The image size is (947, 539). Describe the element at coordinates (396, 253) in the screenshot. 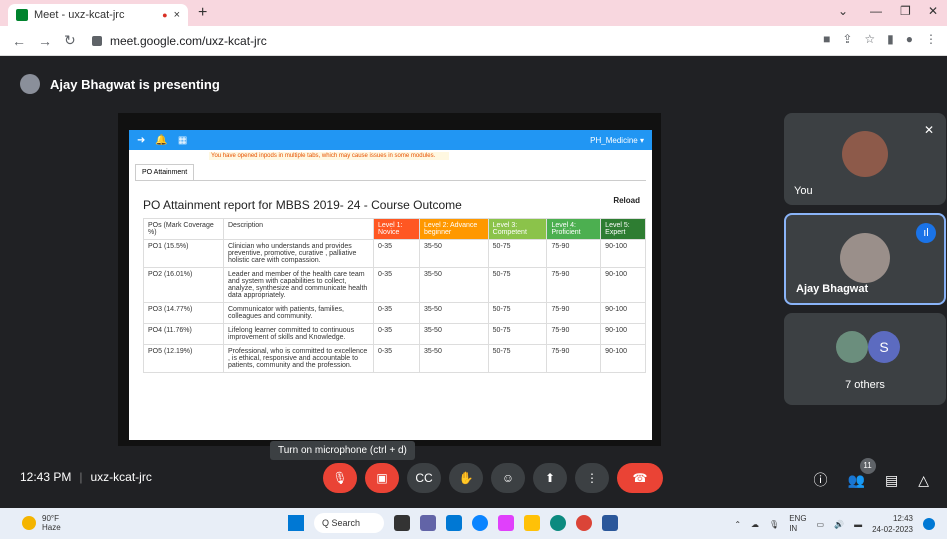

I see `l1-cell: 0-35` at that location.